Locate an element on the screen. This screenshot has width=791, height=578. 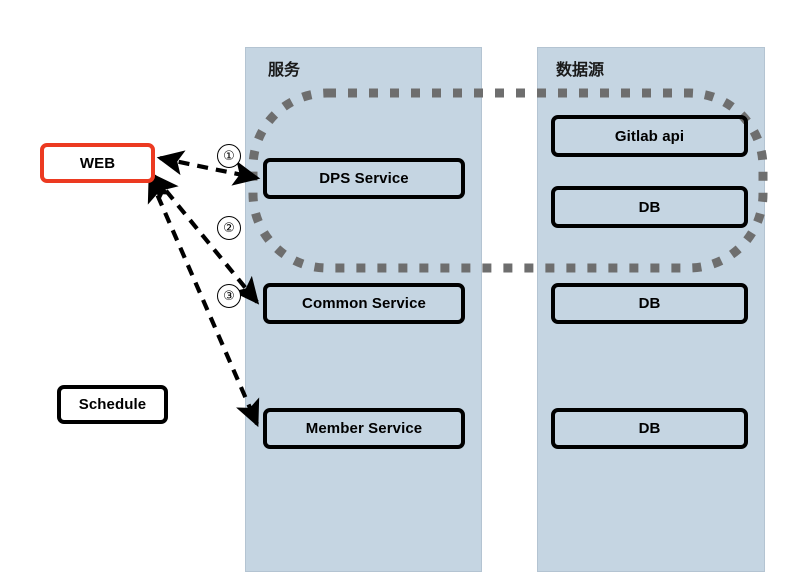
panel-datasources-title: 数据源 is located at coordinates (580, 69).